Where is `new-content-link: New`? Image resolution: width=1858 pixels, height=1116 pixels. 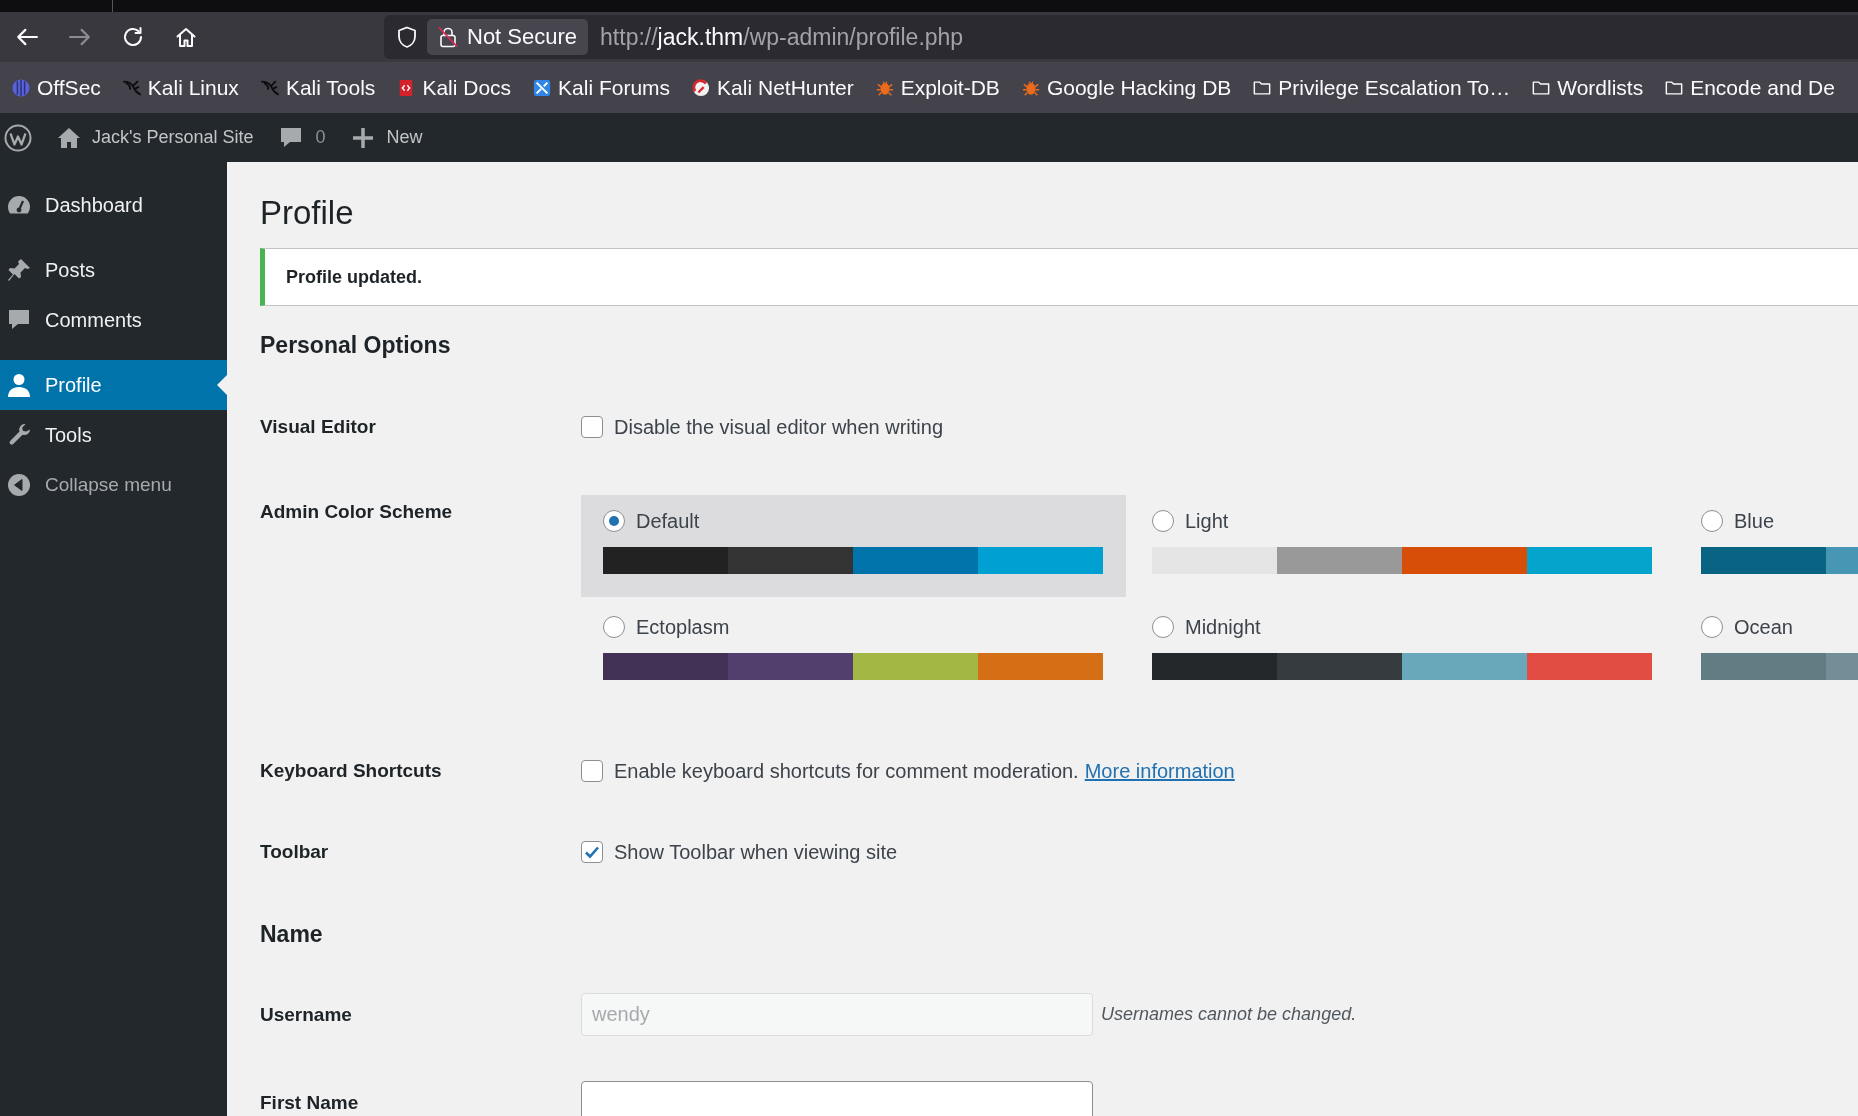
new-content-link: New is located at coordinates (386, 137).